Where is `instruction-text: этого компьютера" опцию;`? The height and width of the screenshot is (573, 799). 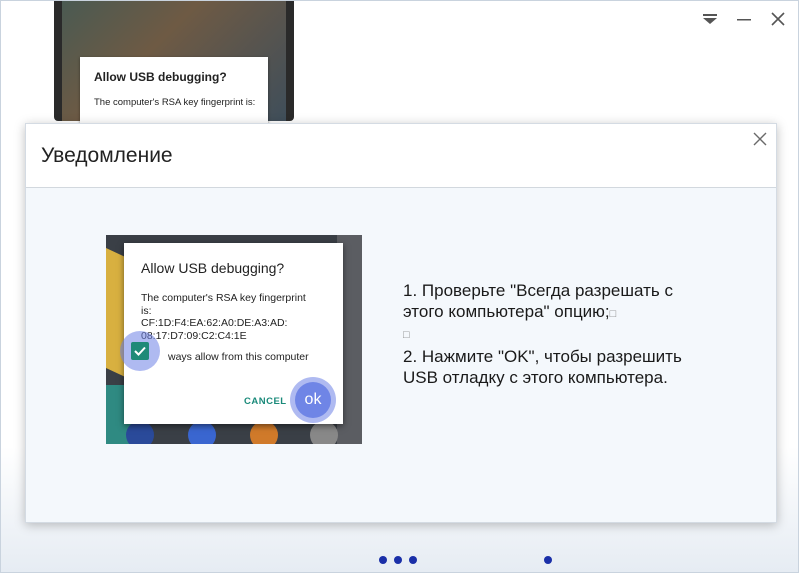
instruction-text: этого компьютера" опцию; is located at coordinates (506, 311).